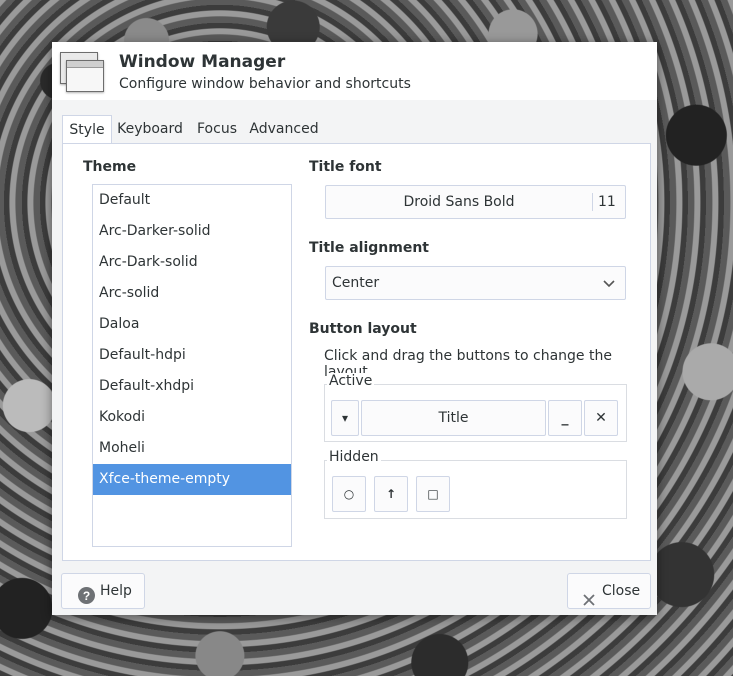 This screenshot has width=733, height=676. I want to click on maximize-button: □, so click(433, 494).